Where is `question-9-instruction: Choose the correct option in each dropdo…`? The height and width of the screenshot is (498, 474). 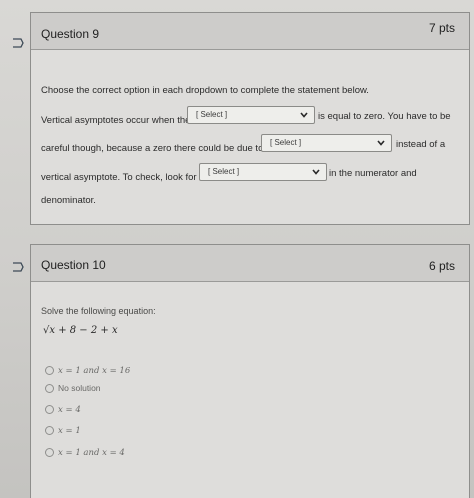 question-9-instruction: Choose the correct option in each dropdo… is located at coordinates (205, 90).